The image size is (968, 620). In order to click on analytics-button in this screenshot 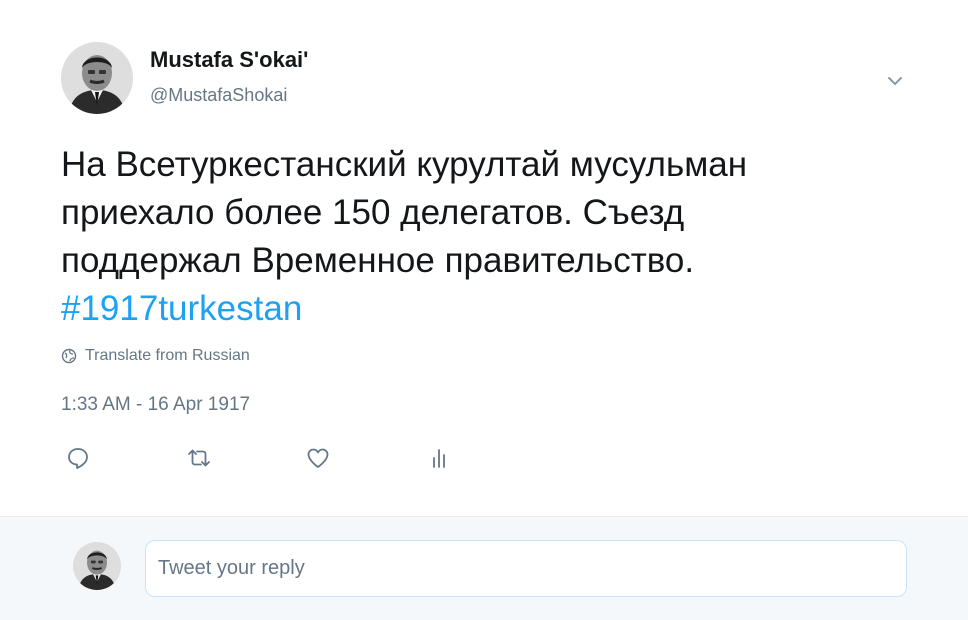, I will do `click(439, 458)`.